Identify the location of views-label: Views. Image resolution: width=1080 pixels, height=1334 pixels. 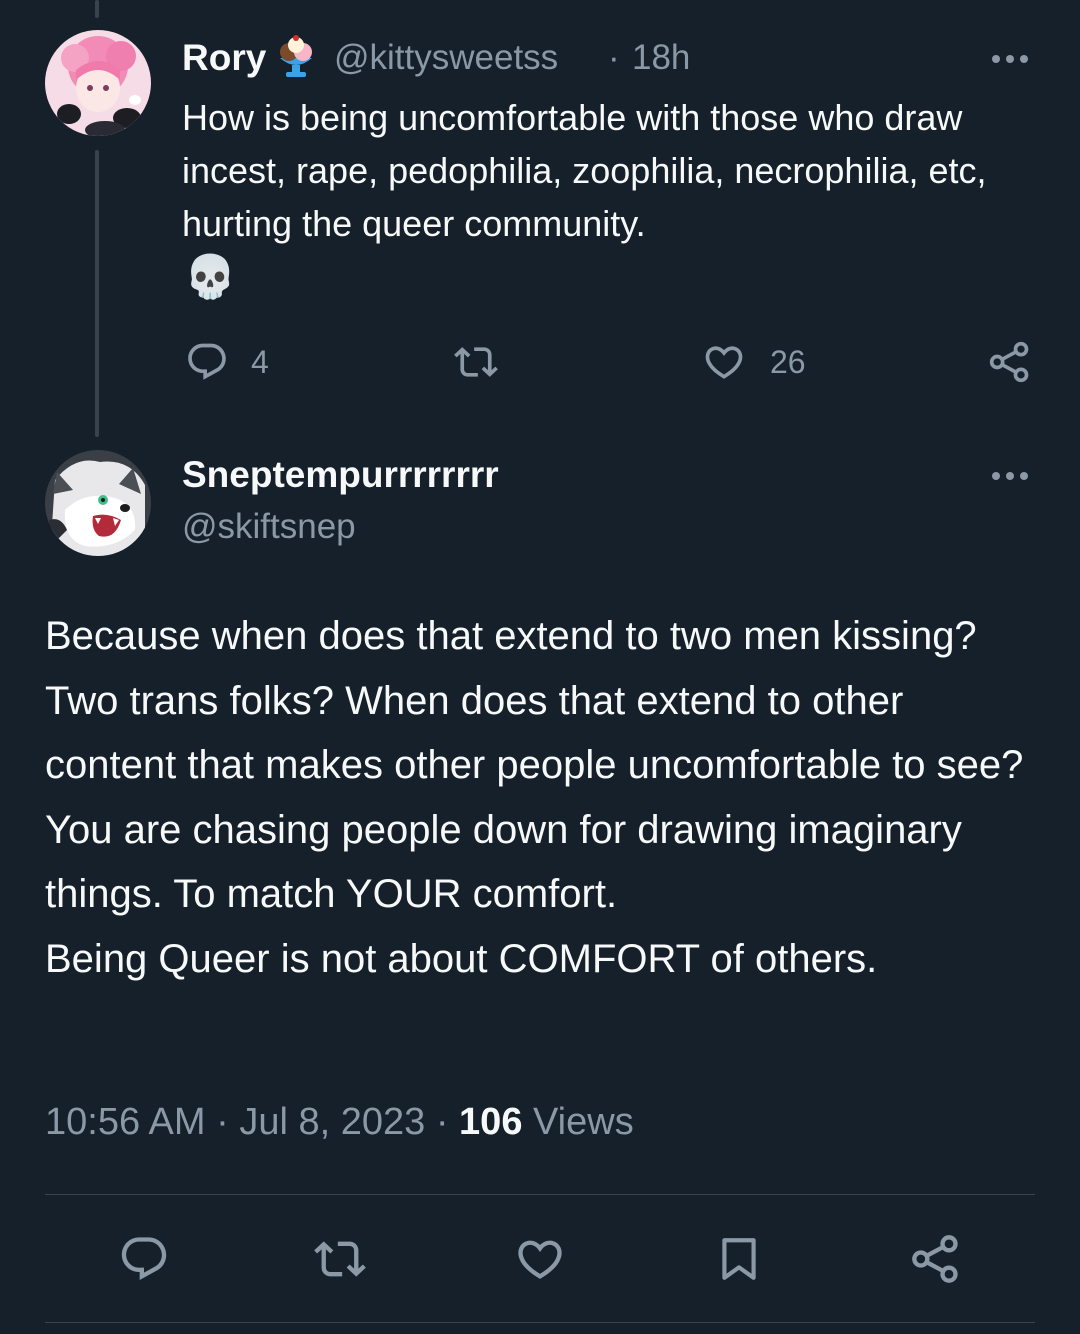
(583, 1122).